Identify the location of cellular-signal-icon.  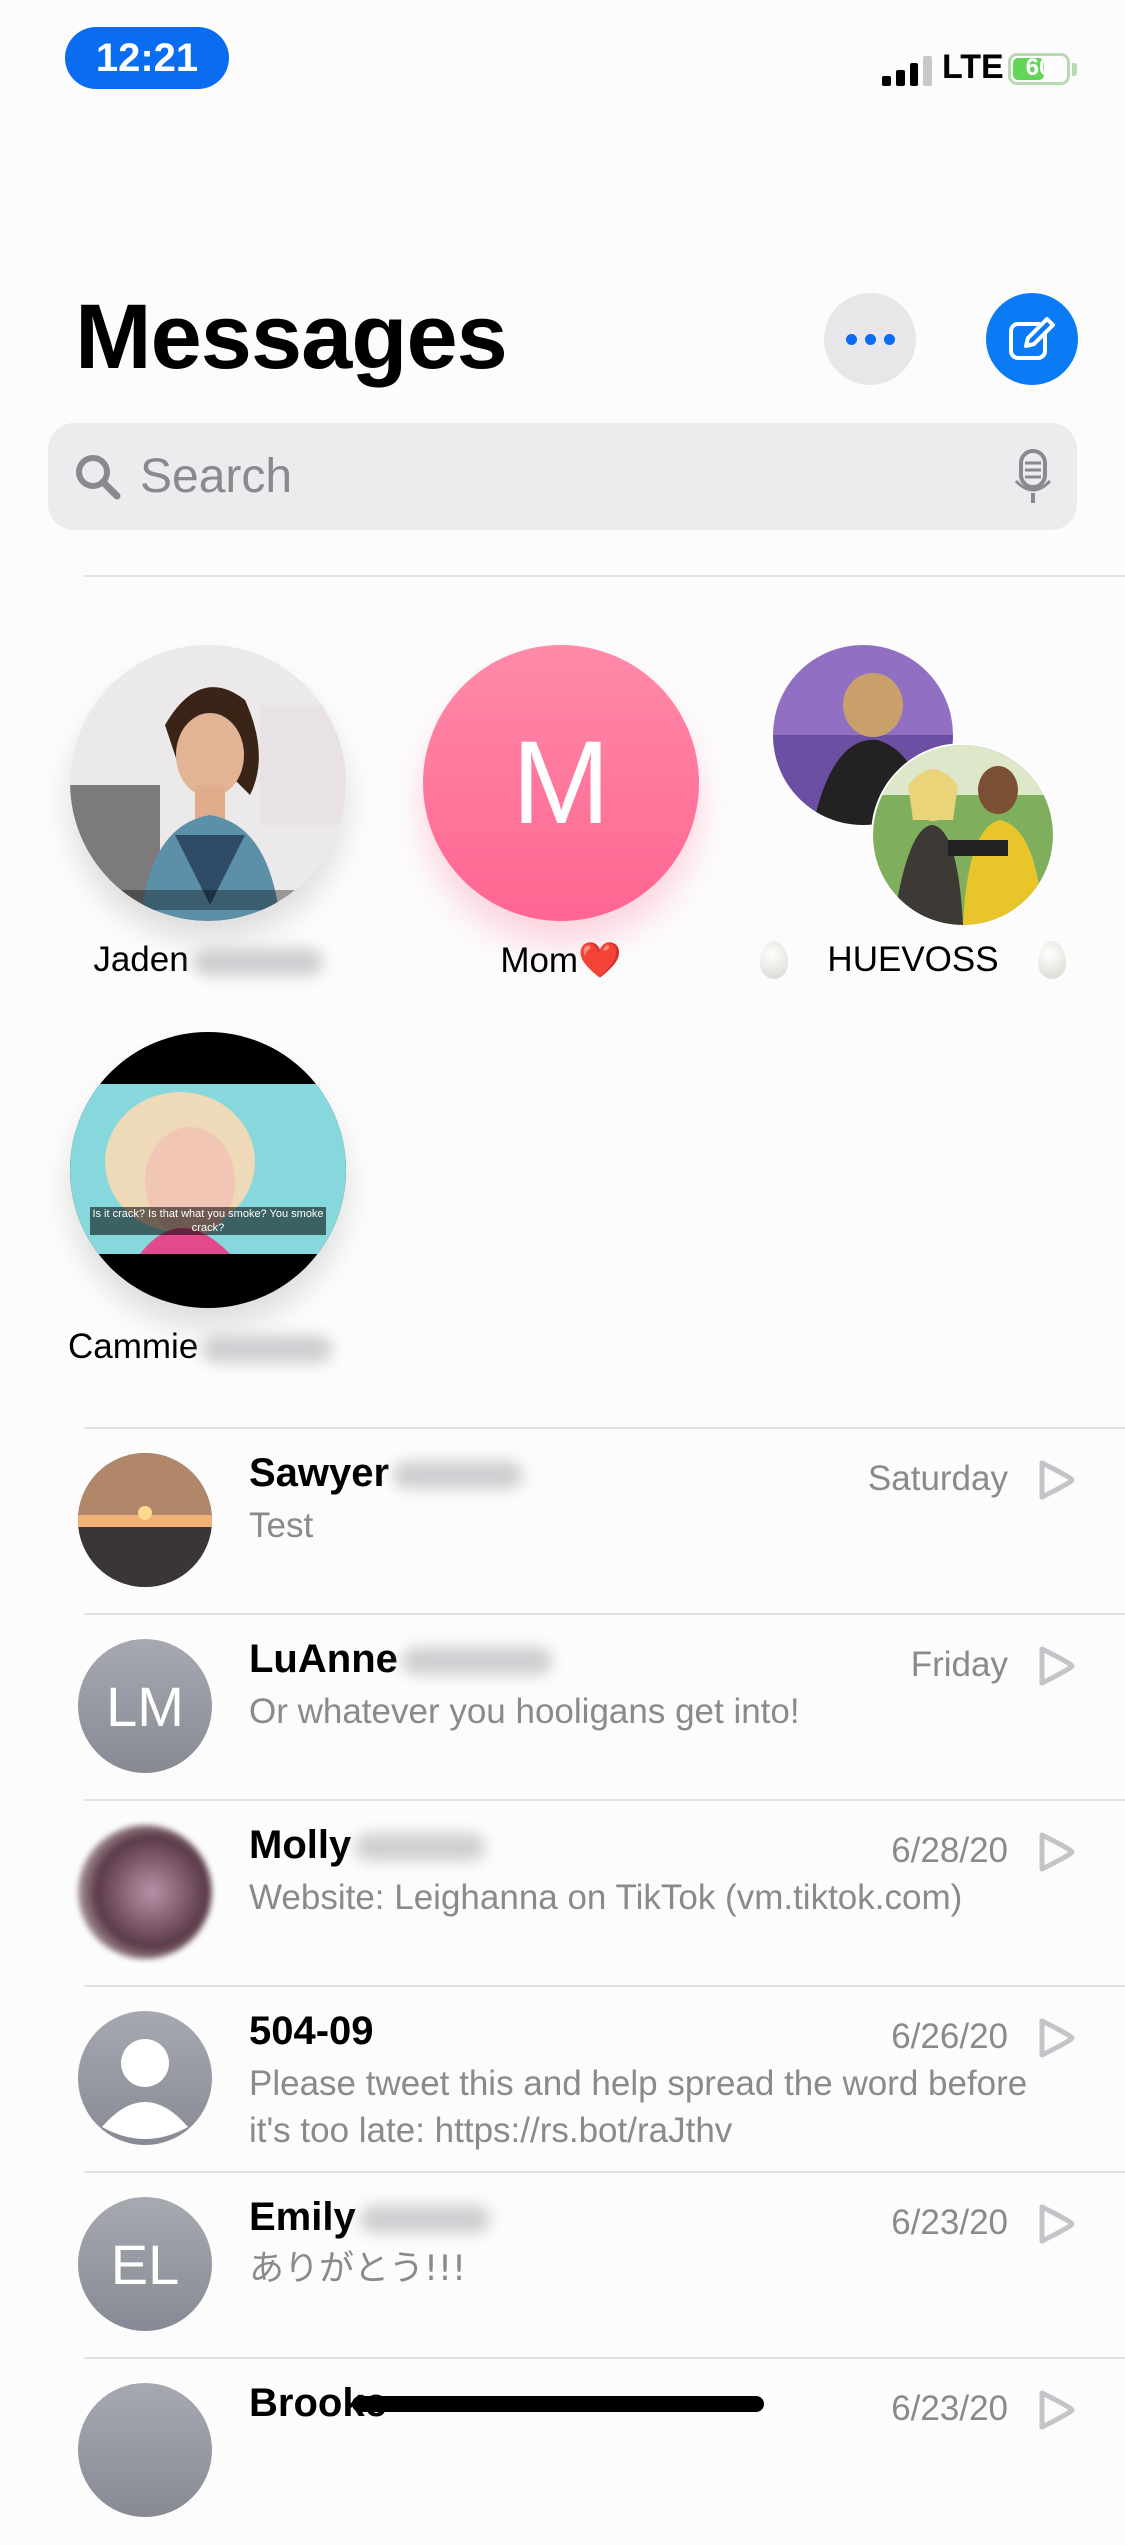
(907, 69).